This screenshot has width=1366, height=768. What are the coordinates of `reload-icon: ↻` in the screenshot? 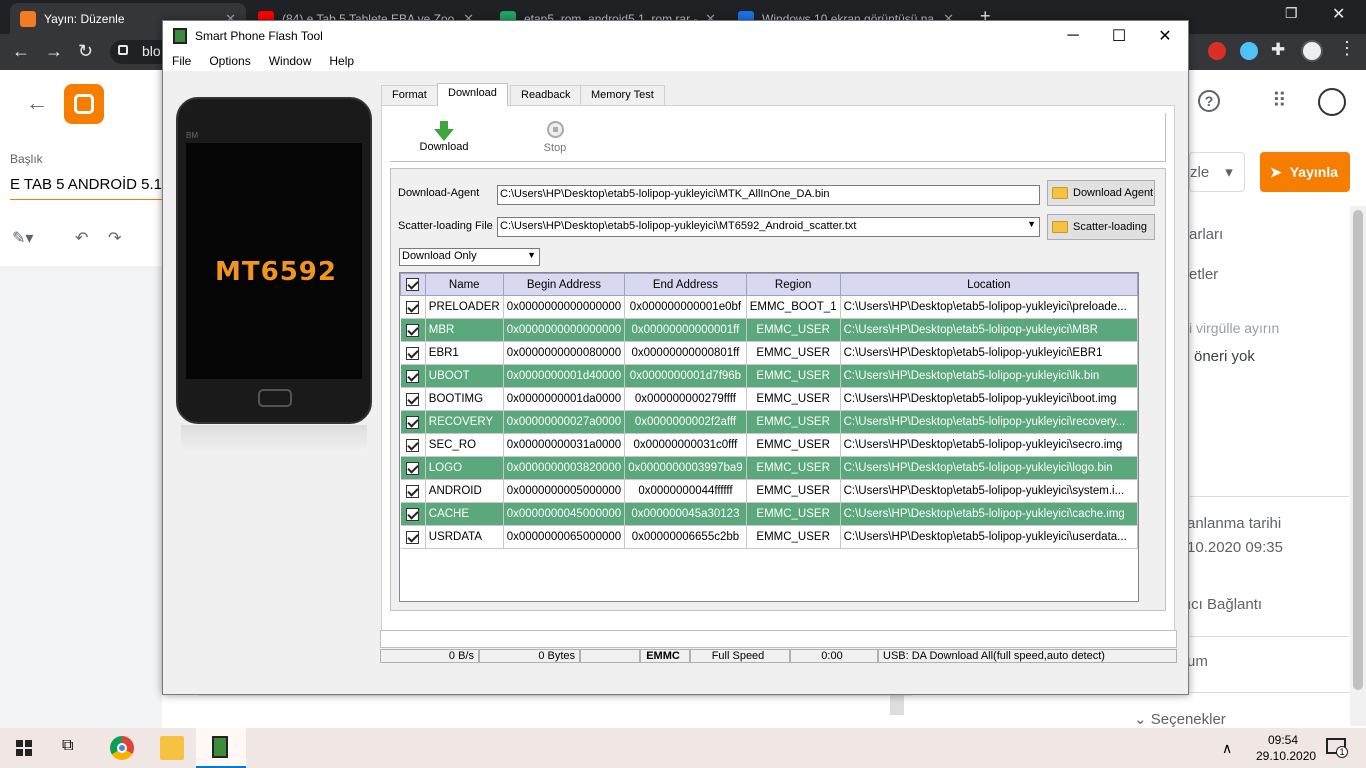 It's located at (85, 51).